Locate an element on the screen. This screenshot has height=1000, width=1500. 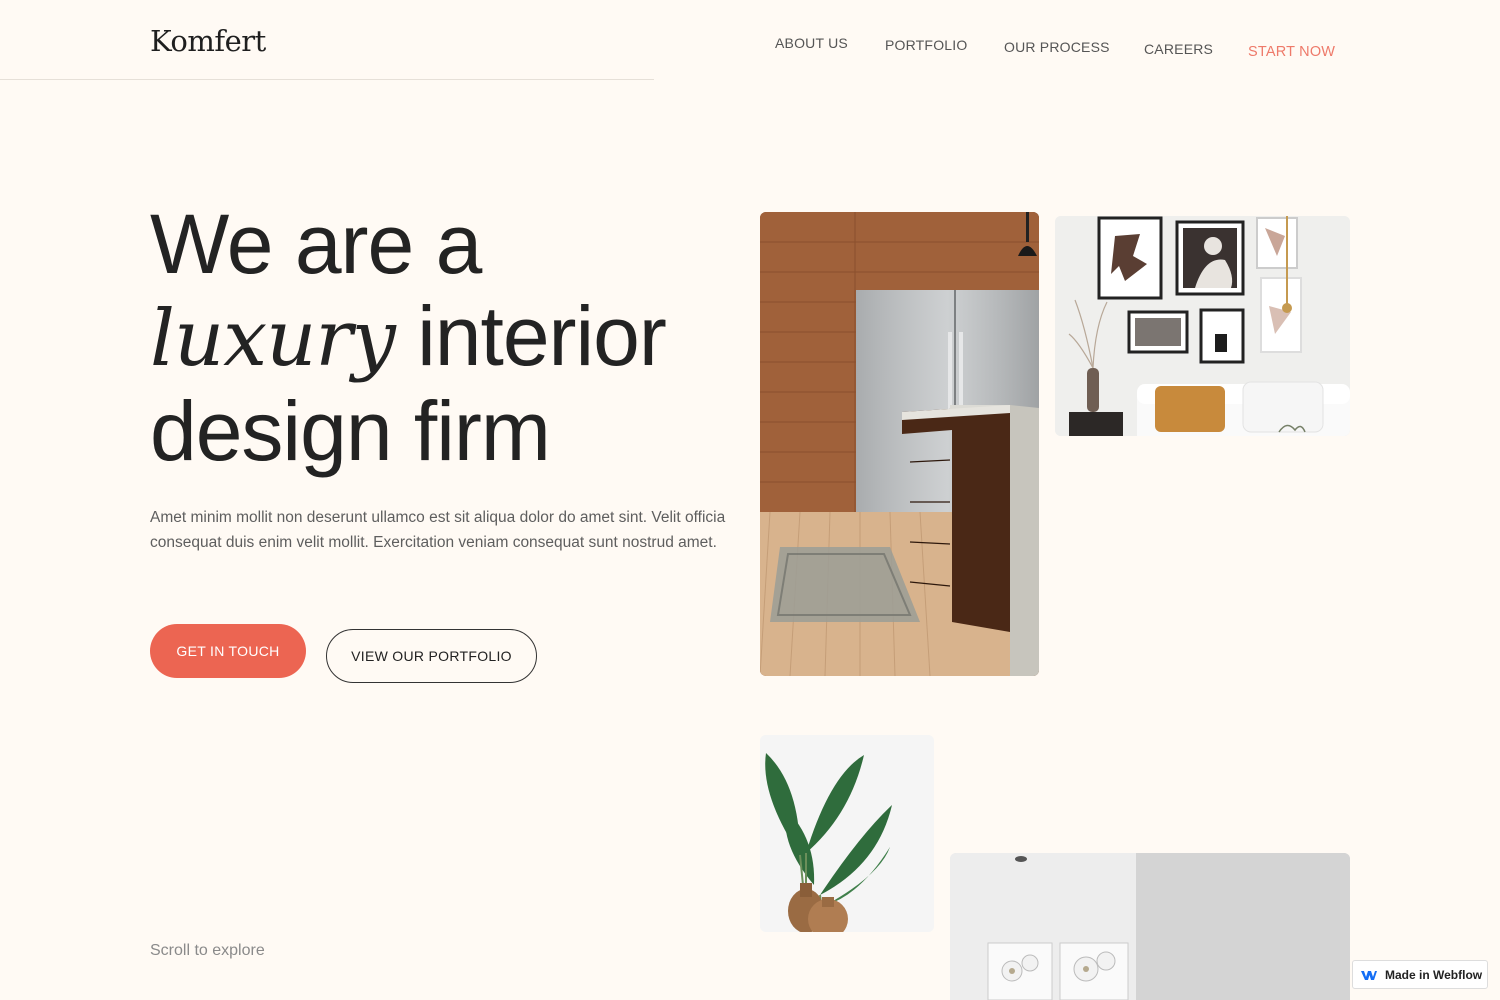
hero-title: We are a luxury interior design firm is located at coordinates (450, 337).